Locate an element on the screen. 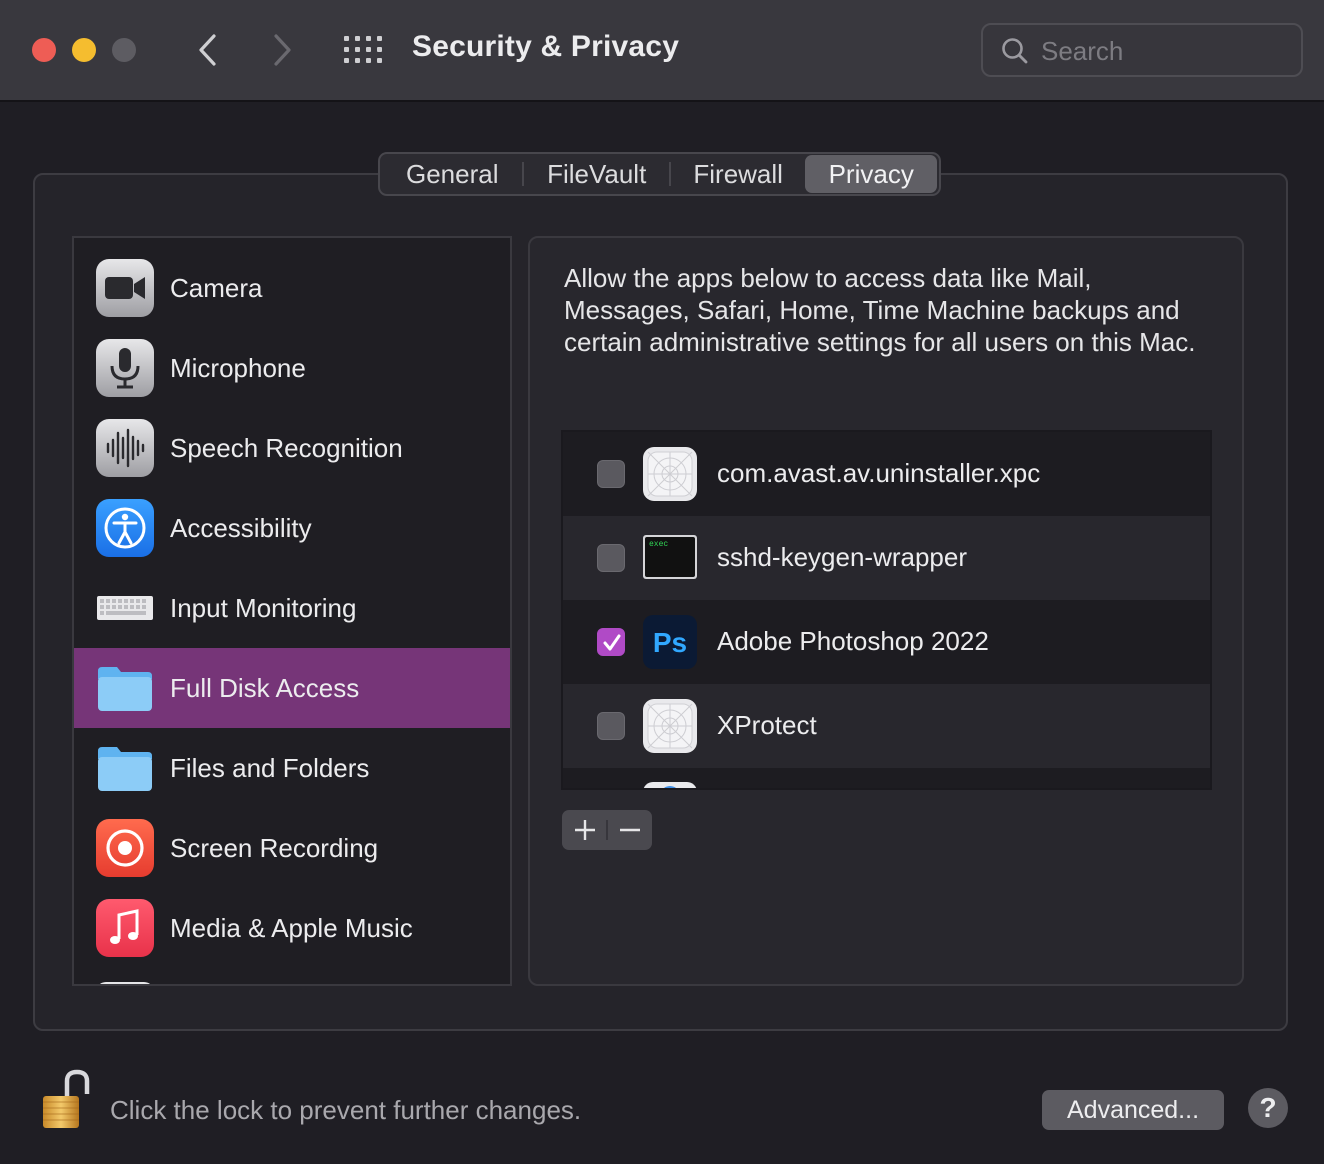  partial-app-icon is located at coordinates (670, 785).